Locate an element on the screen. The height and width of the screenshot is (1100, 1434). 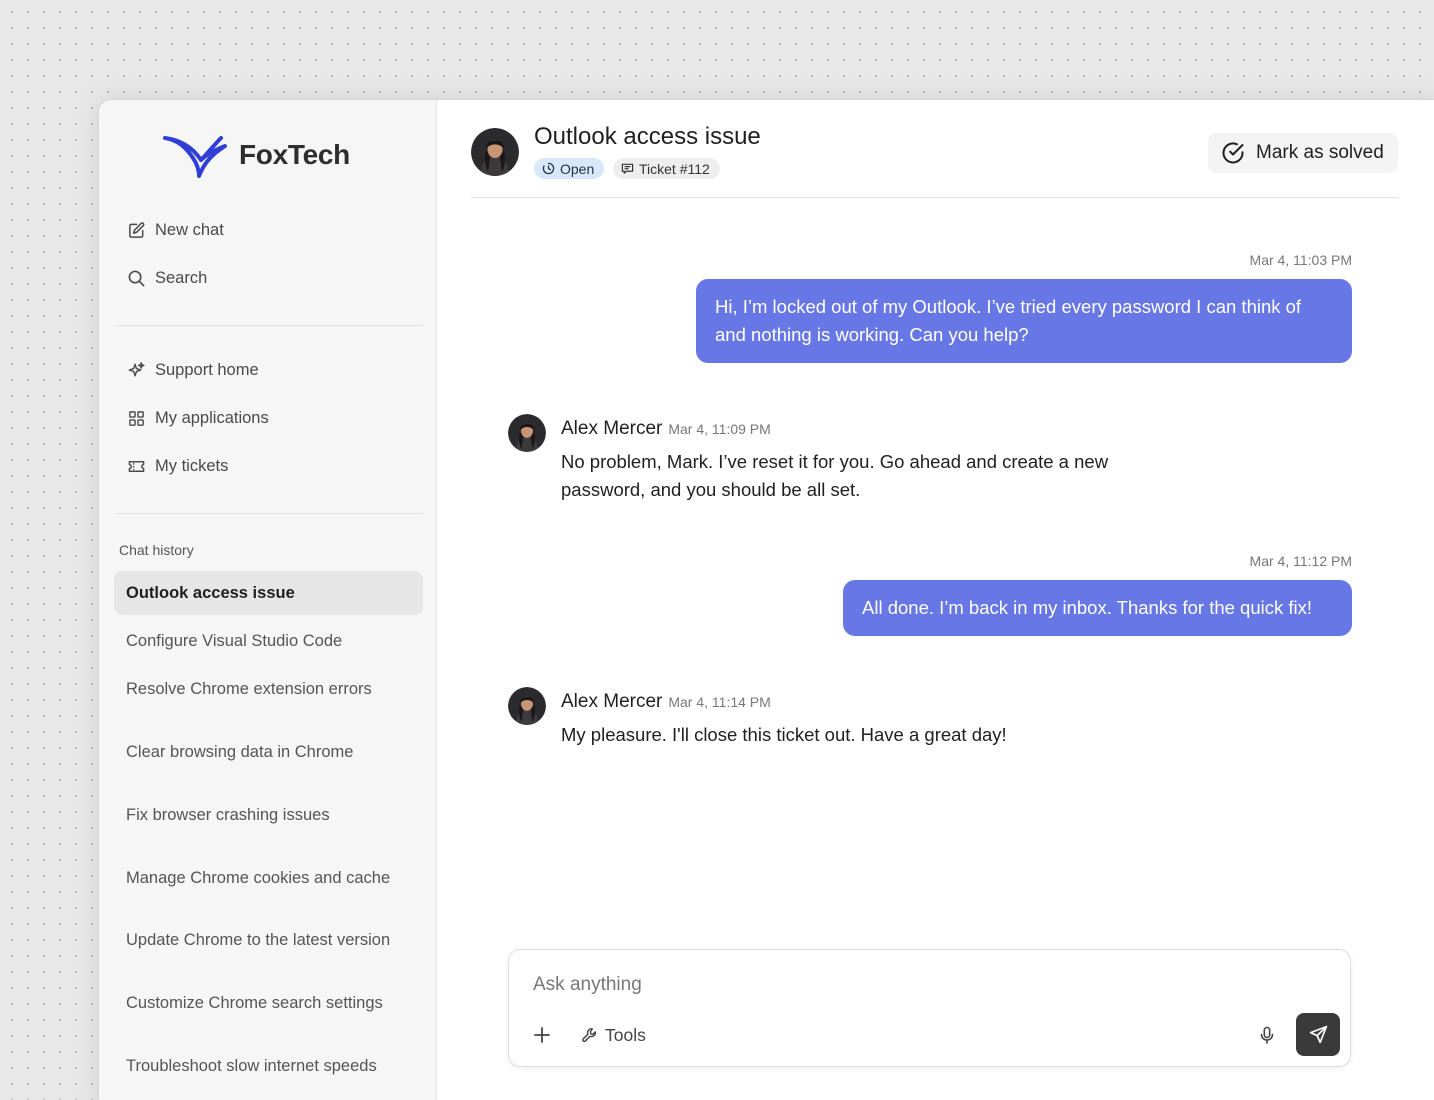
sidebar-item-my-applications: My applications is located at coordinates (269, 418).